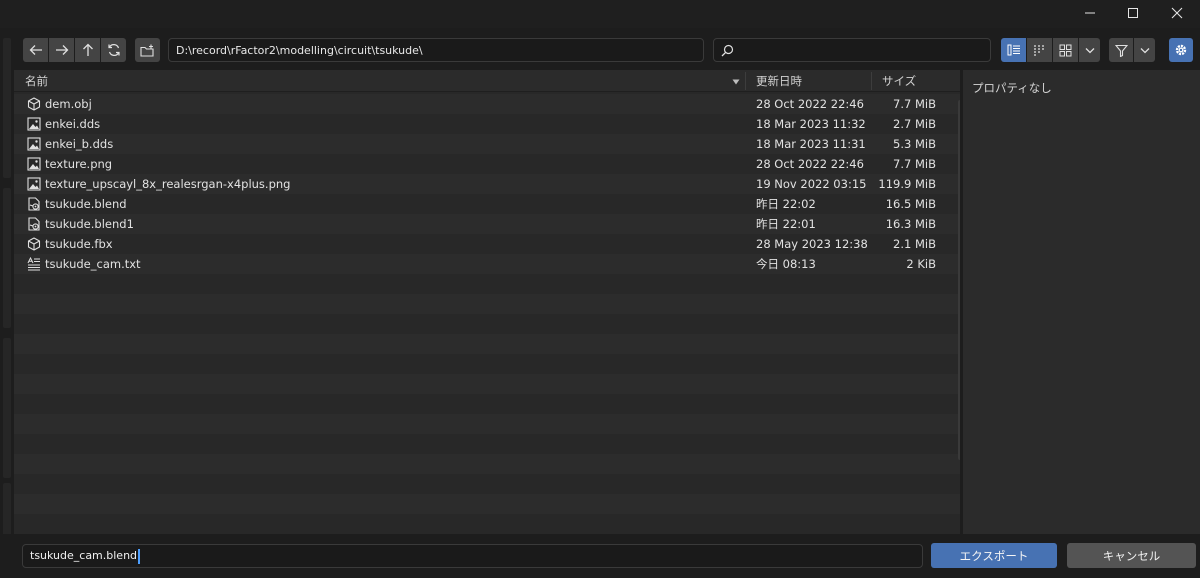 This screenshot has width=1200, height=578. I want to click on file-date: 18 Mar 2023 11:32, so click(811, 124).